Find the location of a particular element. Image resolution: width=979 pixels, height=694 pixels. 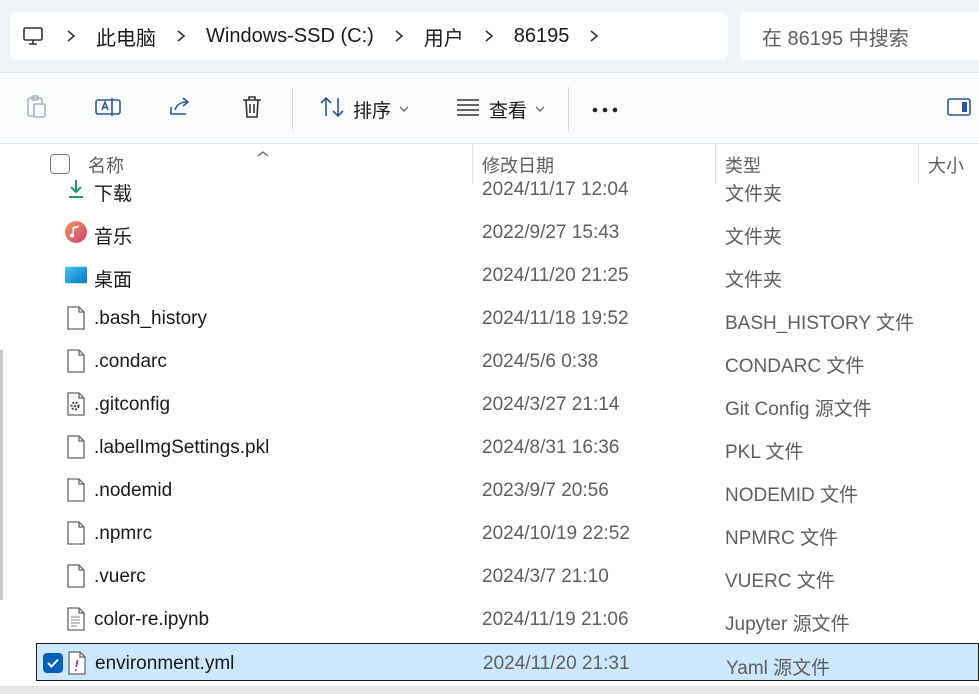

file-type: VUERC 文件 is located at coordinates (780, 581).